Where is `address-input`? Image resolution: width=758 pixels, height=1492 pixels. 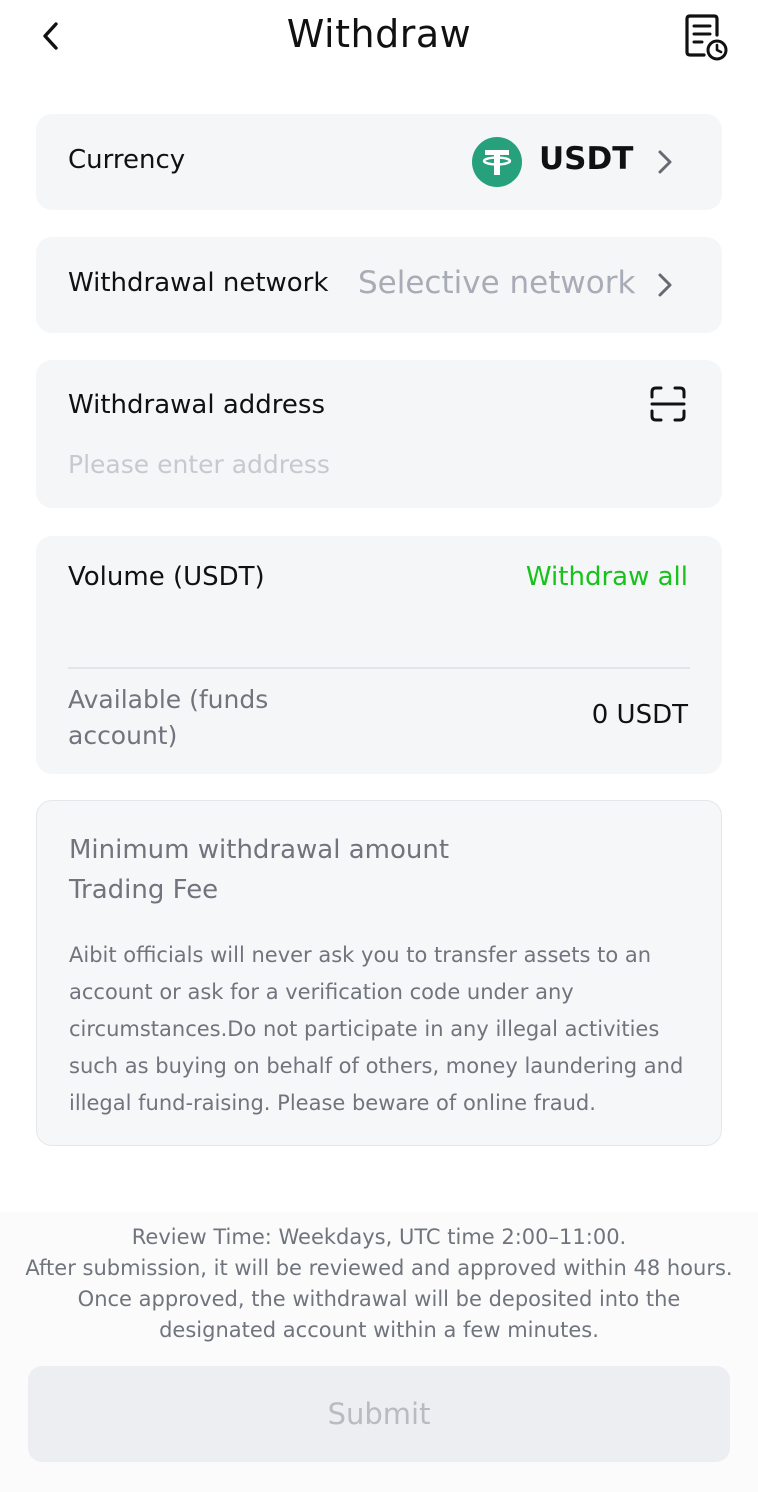 address-input is located at coordinates (368, 464).